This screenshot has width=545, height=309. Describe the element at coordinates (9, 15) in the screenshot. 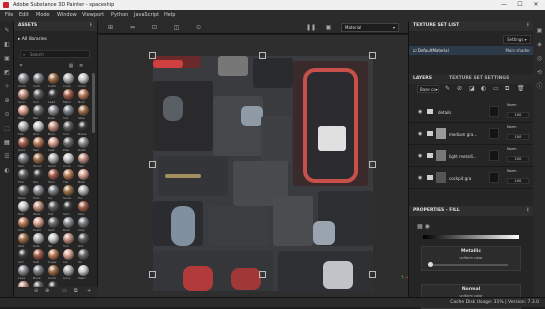

I see `menu-file: File` at that location.